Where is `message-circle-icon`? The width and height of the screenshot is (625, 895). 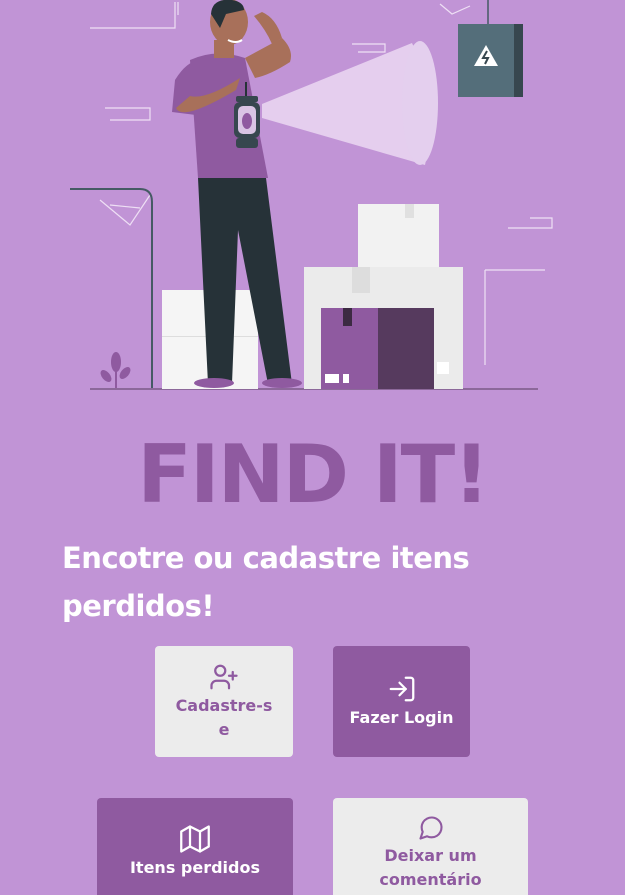
message-circle-icon is located at coordinates (430, 828).